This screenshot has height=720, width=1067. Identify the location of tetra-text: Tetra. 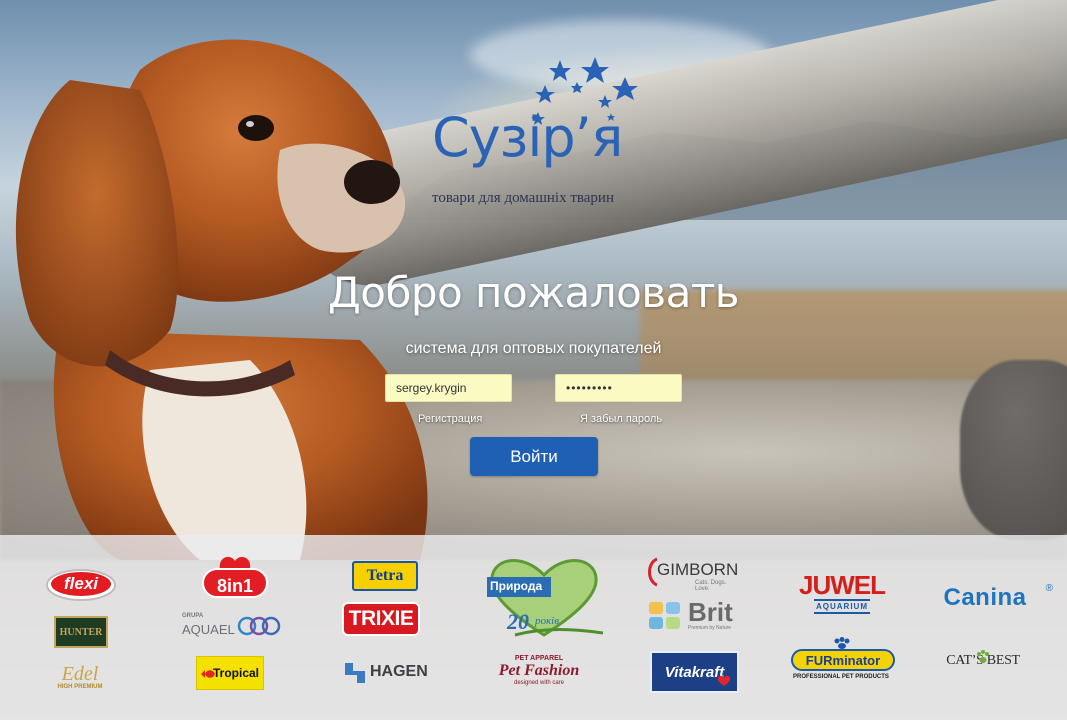
(385, 575).